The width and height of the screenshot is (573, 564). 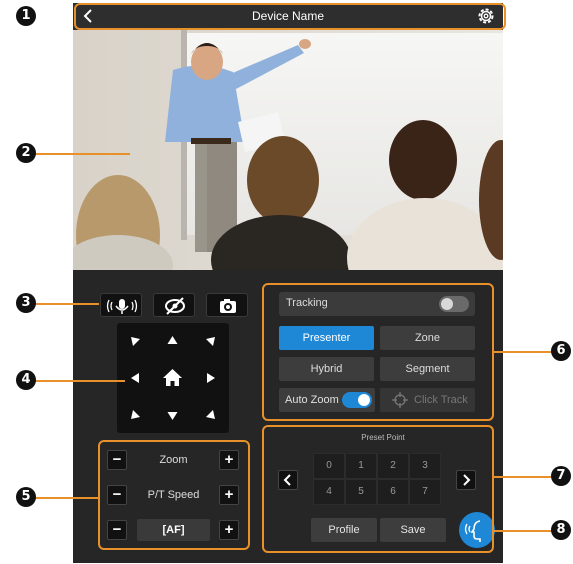 What do you see at coordinates (561, 476) in the screenshot?
I see `callout-7: 7` at bounding box center [561, 476].